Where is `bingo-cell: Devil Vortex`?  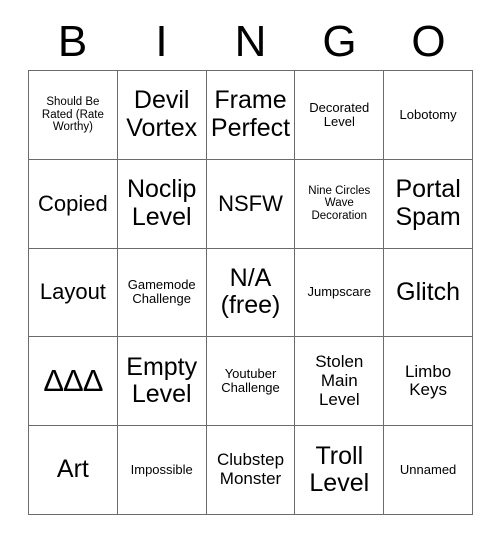 bingo-cell: Devil Vortex is located at coordinates (162, 115).